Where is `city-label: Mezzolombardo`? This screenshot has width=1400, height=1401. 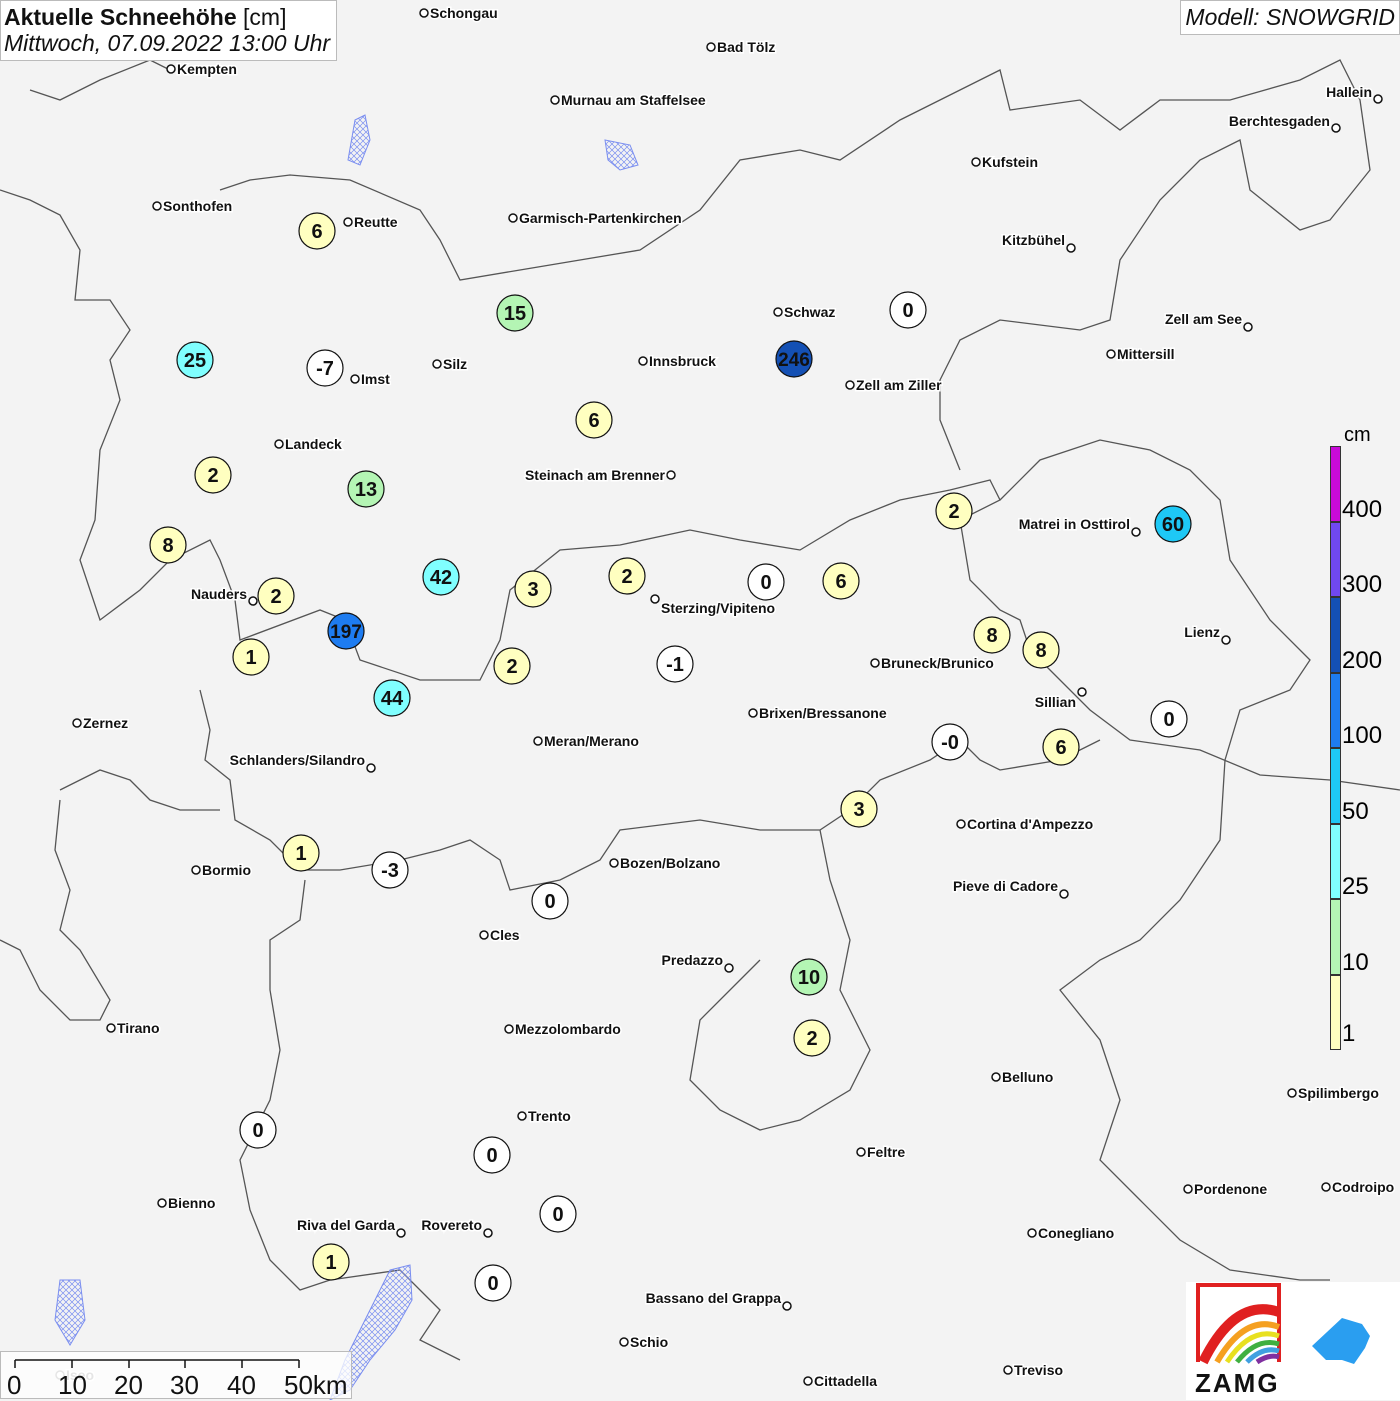 city-label: Mezzolombardo is located at coordinates (568, 1029).